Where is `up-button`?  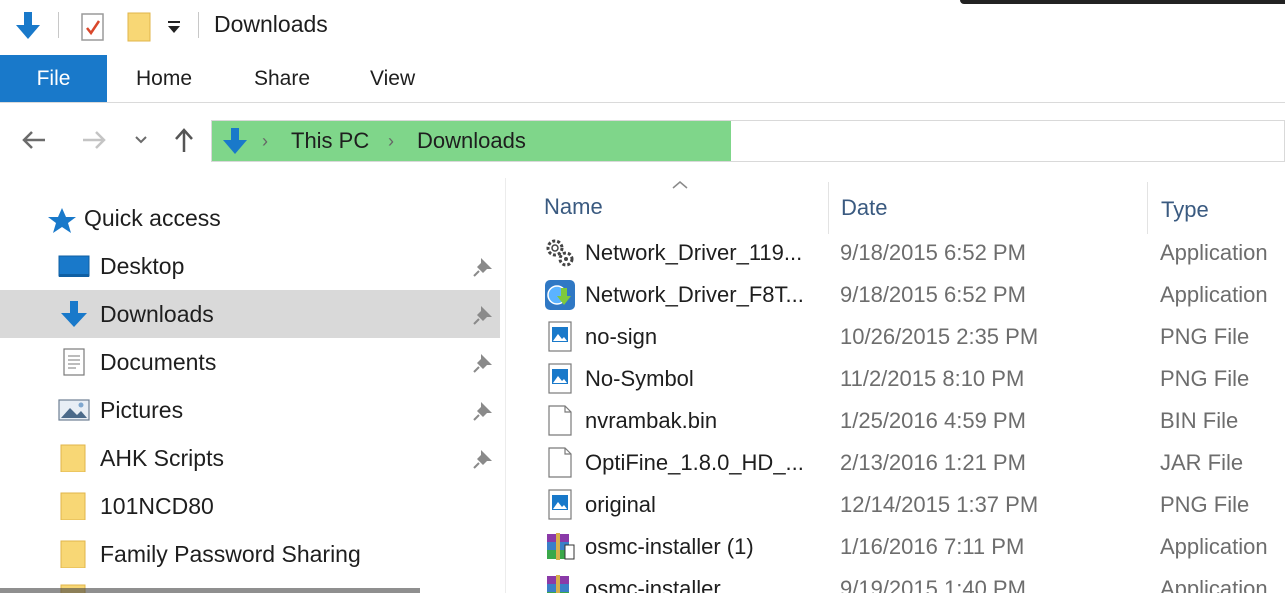
up-button is located at coordinates (184, 140).